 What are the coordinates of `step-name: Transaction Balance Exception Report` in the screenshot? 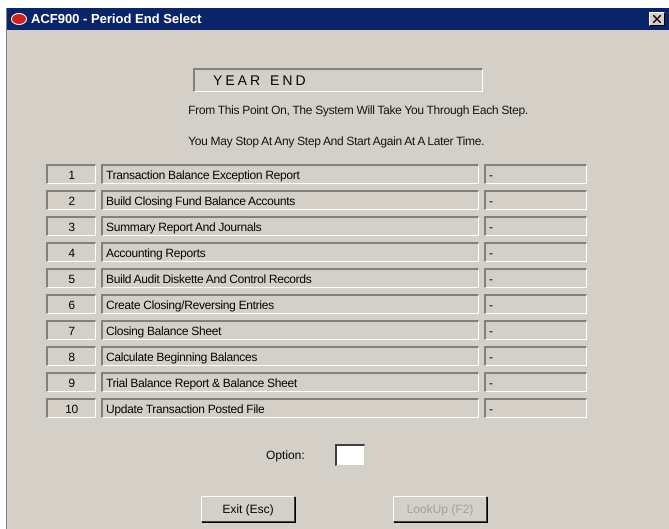 It's located at (290, 174).